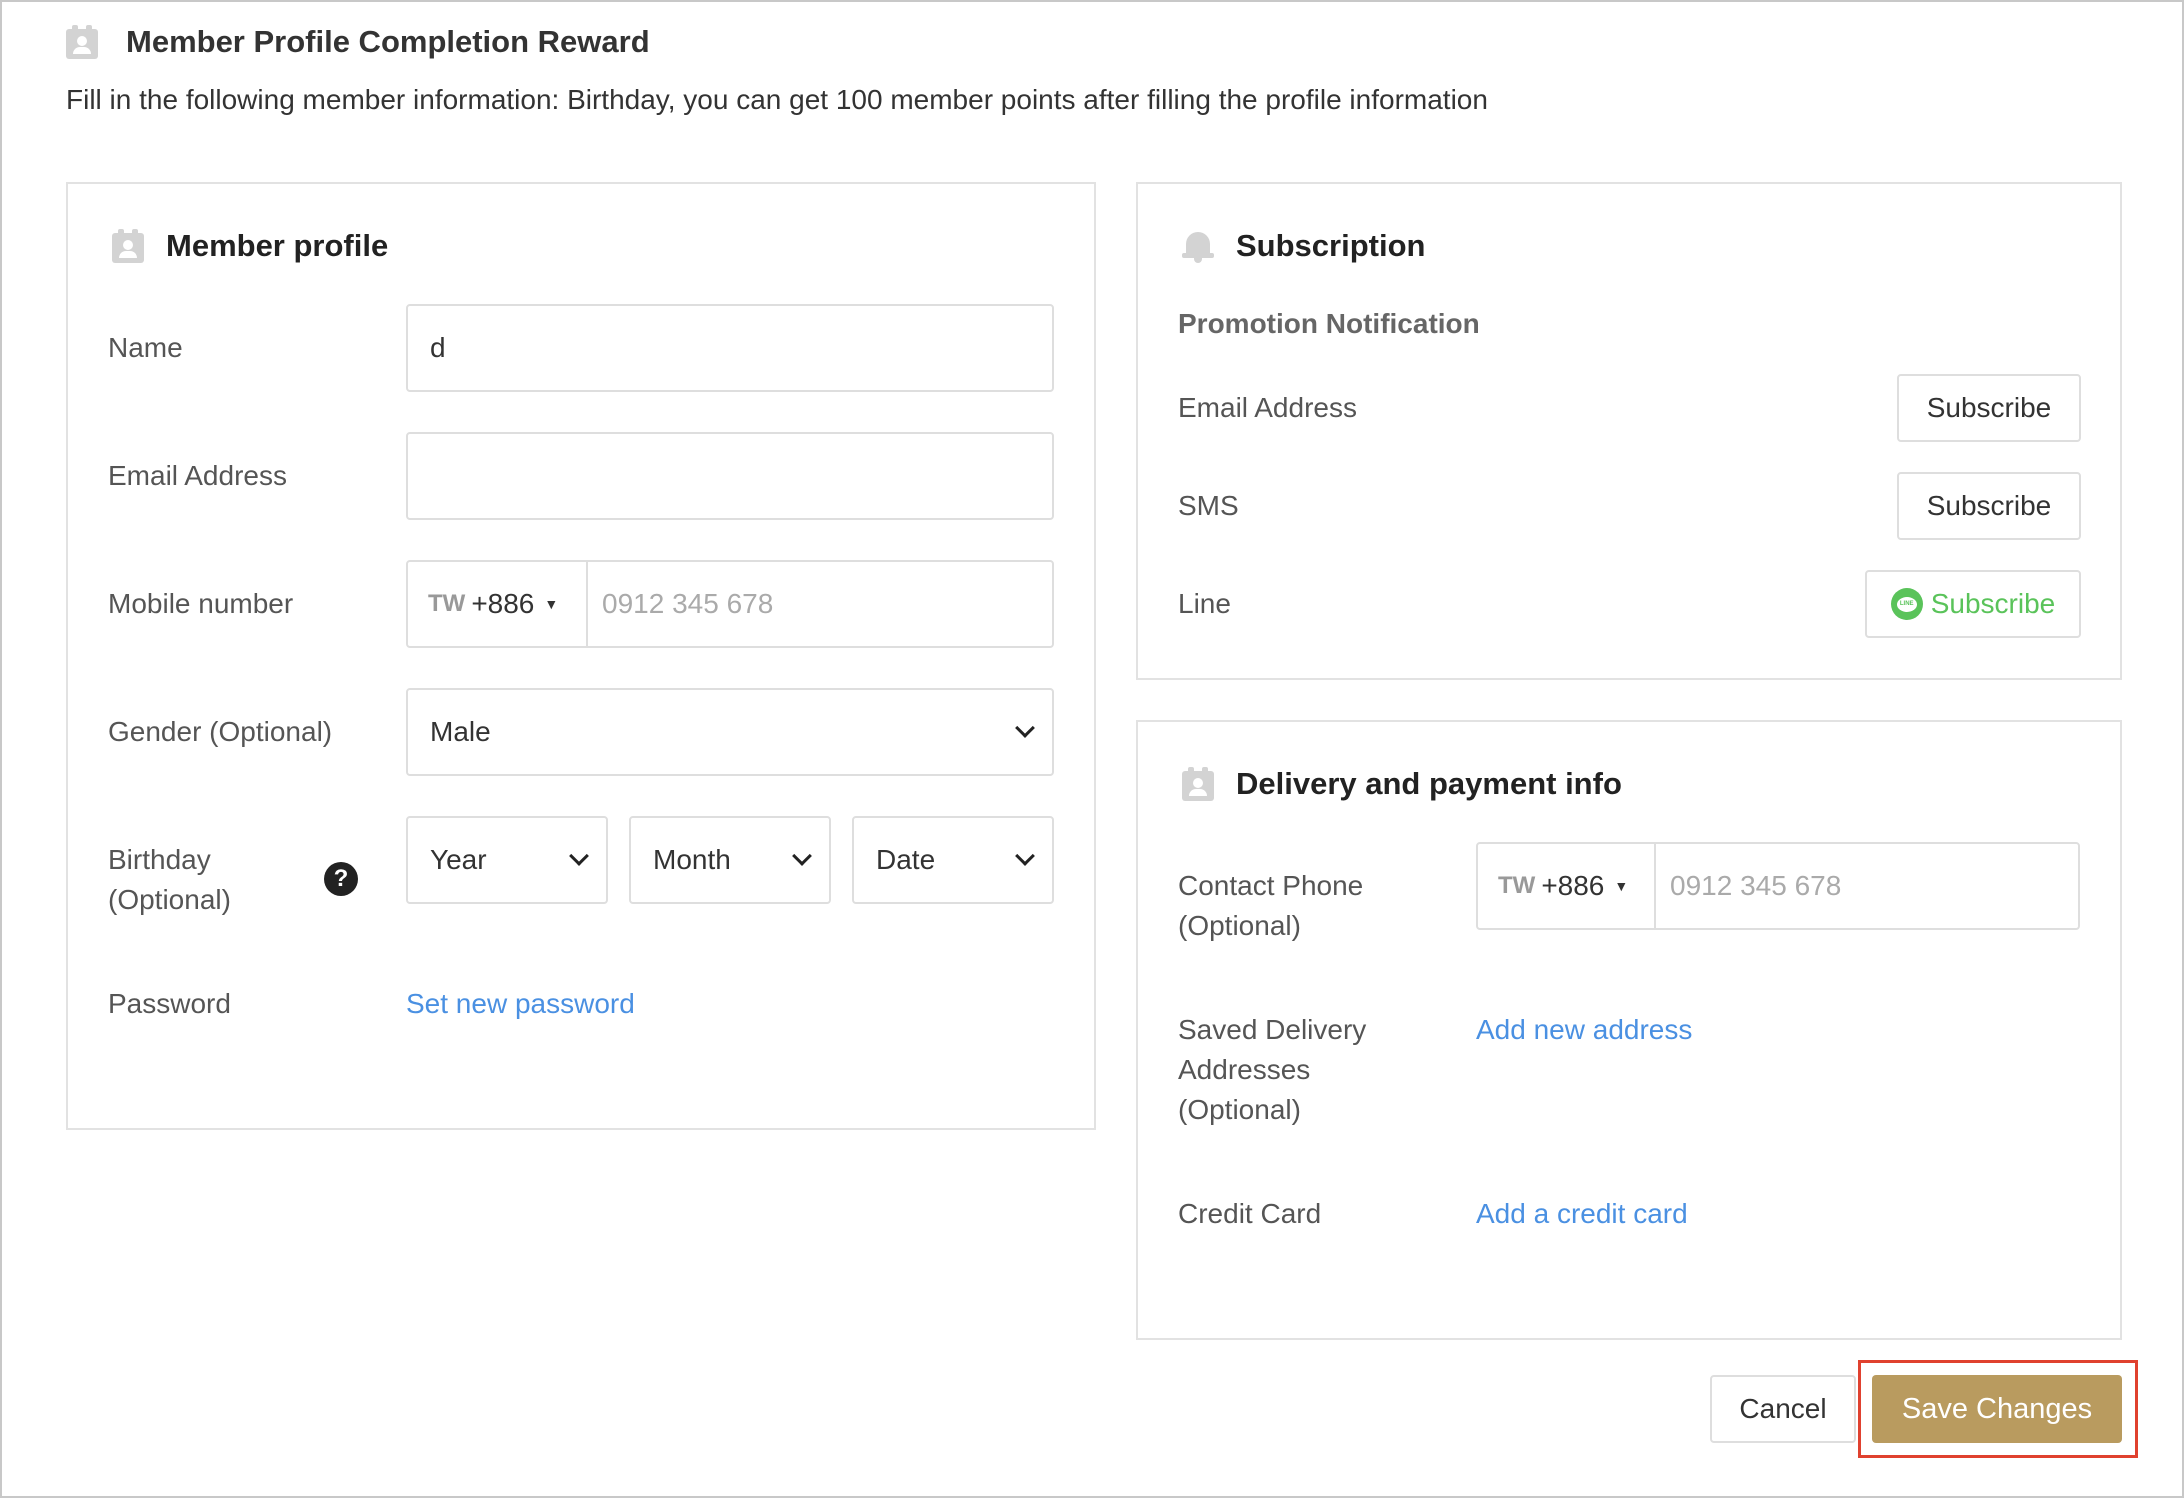 The height and width of the screenshot is (1498, 2184). What do you see at coordinates (201, 603) in the screenshot?
I see `mobile-label: Mobile number` at bounding box center [201, 603].